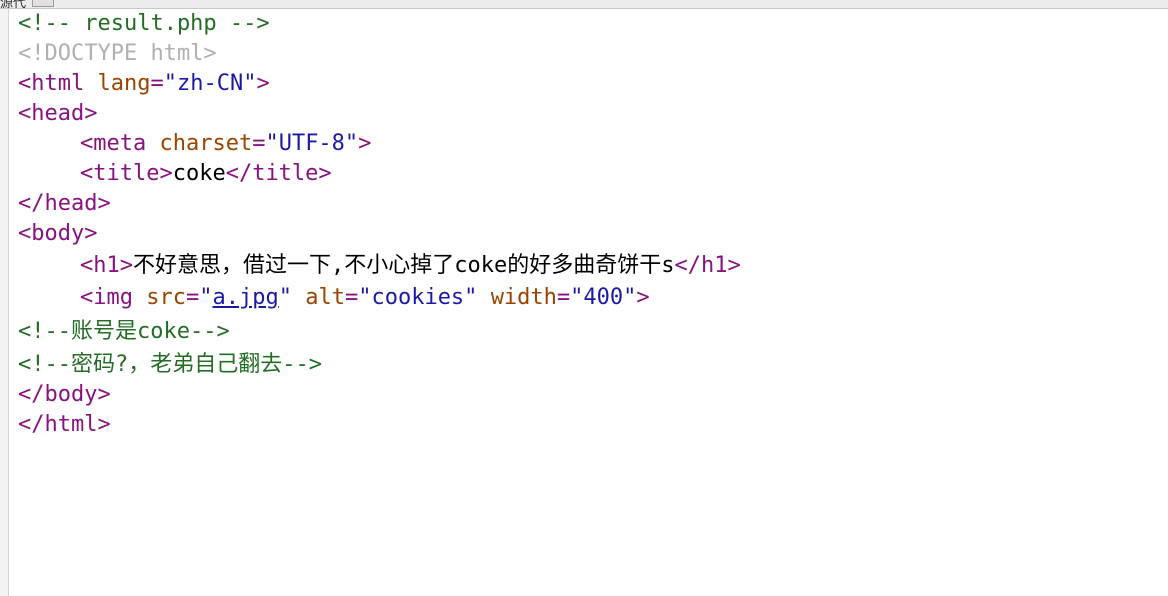 This screenshot has width=1168, height=596. Describe the element at coordinates (325, 297) in the screenshot. I see `attr-name-alt: alt` at that location.